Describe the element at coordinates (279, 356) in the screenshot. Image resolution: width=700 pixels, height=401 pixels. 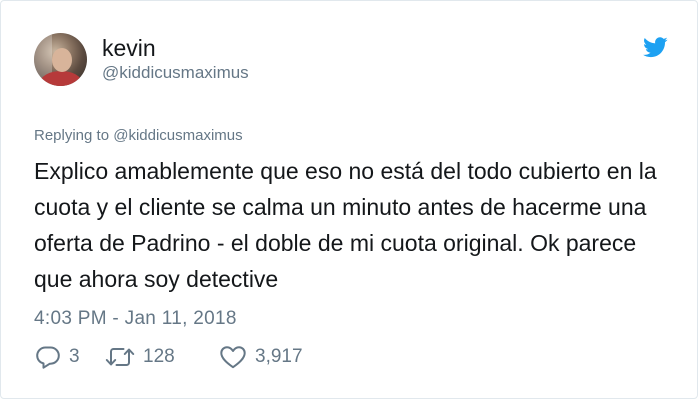
I see `like-count: 3,917` at that location.